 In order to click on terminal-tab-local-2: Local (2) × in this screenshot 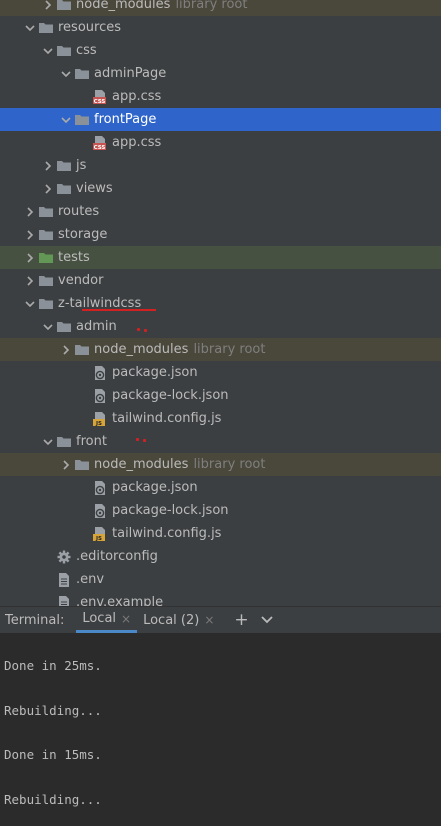, I will do `click(178, 620)`.